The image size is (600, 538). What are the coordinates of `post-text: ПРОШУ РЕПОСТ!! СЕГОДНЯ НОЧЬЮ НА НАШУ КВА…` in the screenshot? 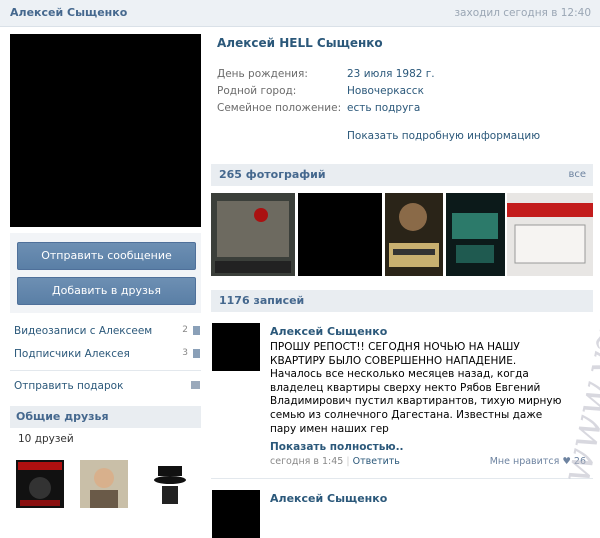 It's located at (416, 388).